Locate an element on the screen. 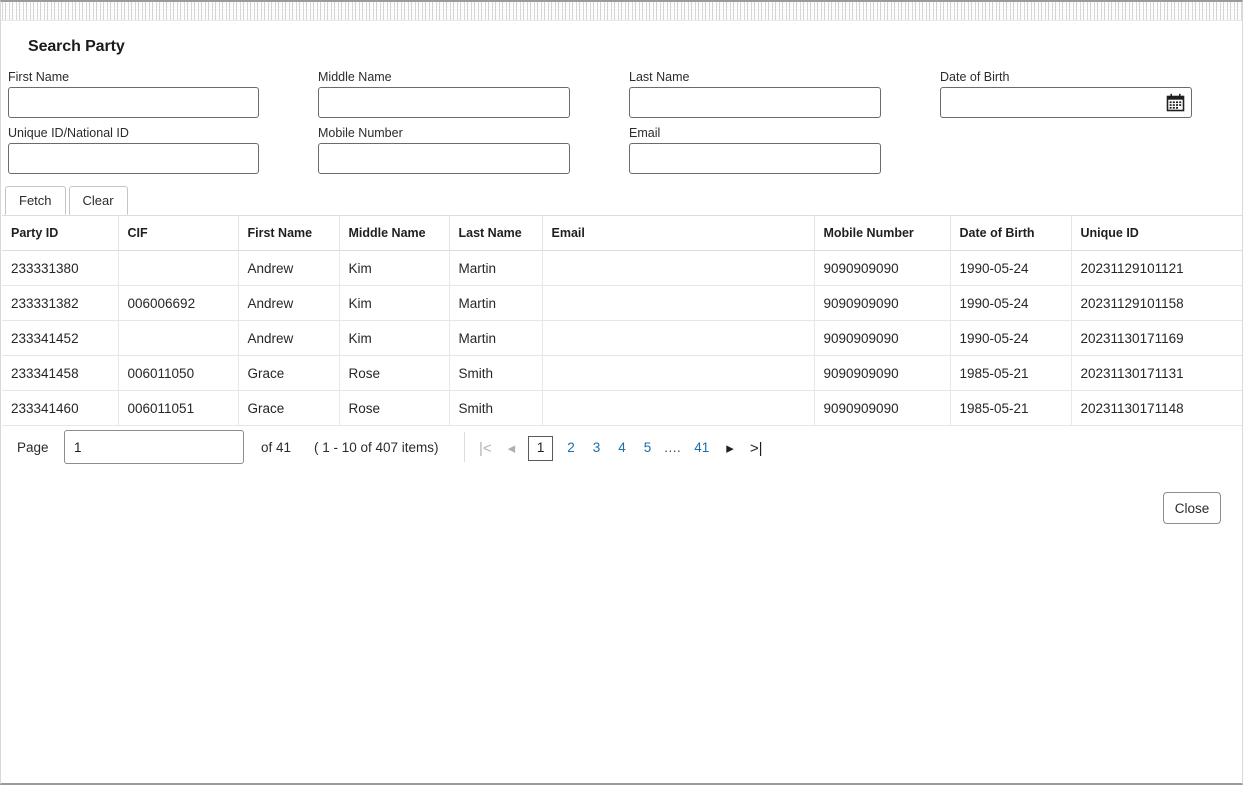 This screenshot has height=785, width=1243. cell-party-id: 233331382 is located at coordinates (60, 303).